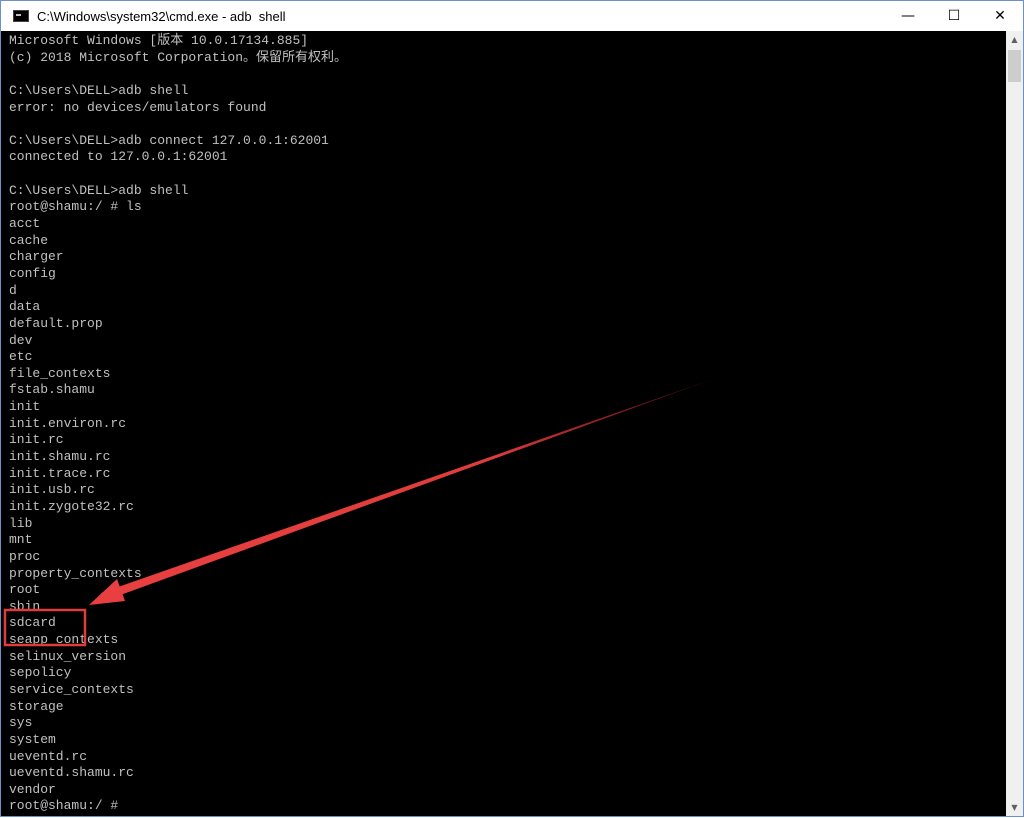 The height and width of the screenshot is (818, 1024). Describe the element at coordinates (21, 523) in the screenshot. I see `terminal-line: lib` at that location.